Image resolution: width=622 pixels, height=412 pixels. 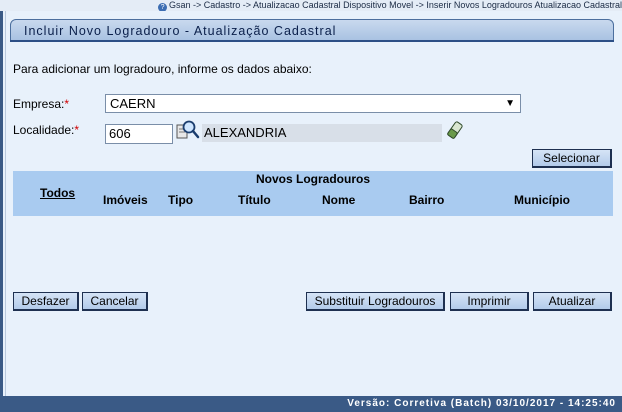 What do you see at coordinates (375, 301) in the screenshot?
I see `substituir-logradouros-button: Substituir Logradouros` at bounding box center [375, 301].